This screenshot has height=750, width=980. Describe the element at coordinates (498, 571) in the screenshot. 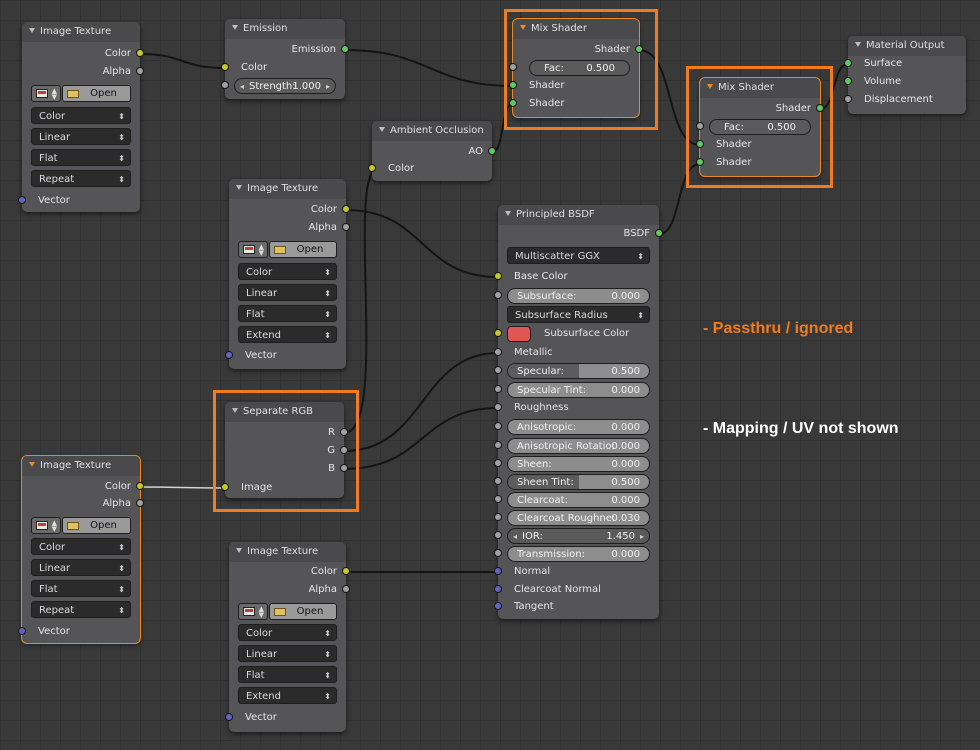

I see `normal-socket` at that location.